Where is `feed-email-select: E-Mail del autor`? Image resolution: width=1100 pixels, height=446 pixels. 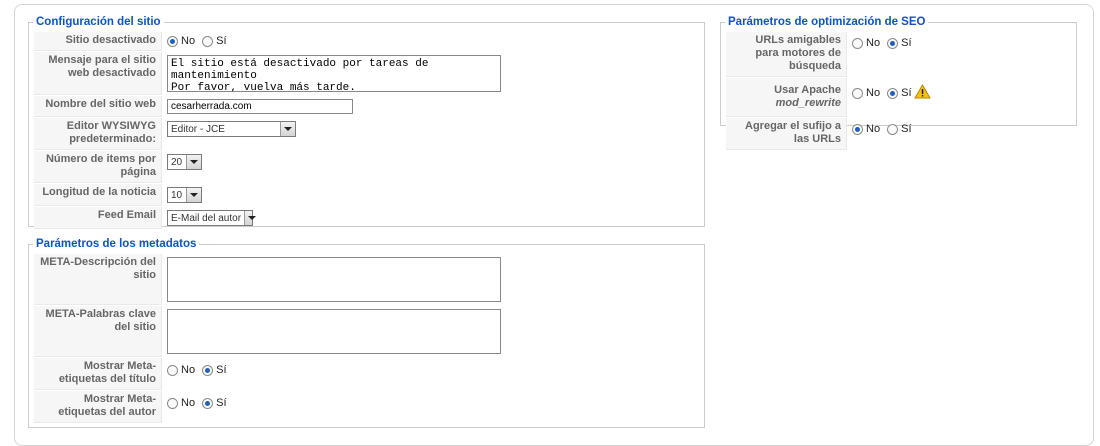
feed-email-select: E-Mail del autor is located at coordinates (211, 218).